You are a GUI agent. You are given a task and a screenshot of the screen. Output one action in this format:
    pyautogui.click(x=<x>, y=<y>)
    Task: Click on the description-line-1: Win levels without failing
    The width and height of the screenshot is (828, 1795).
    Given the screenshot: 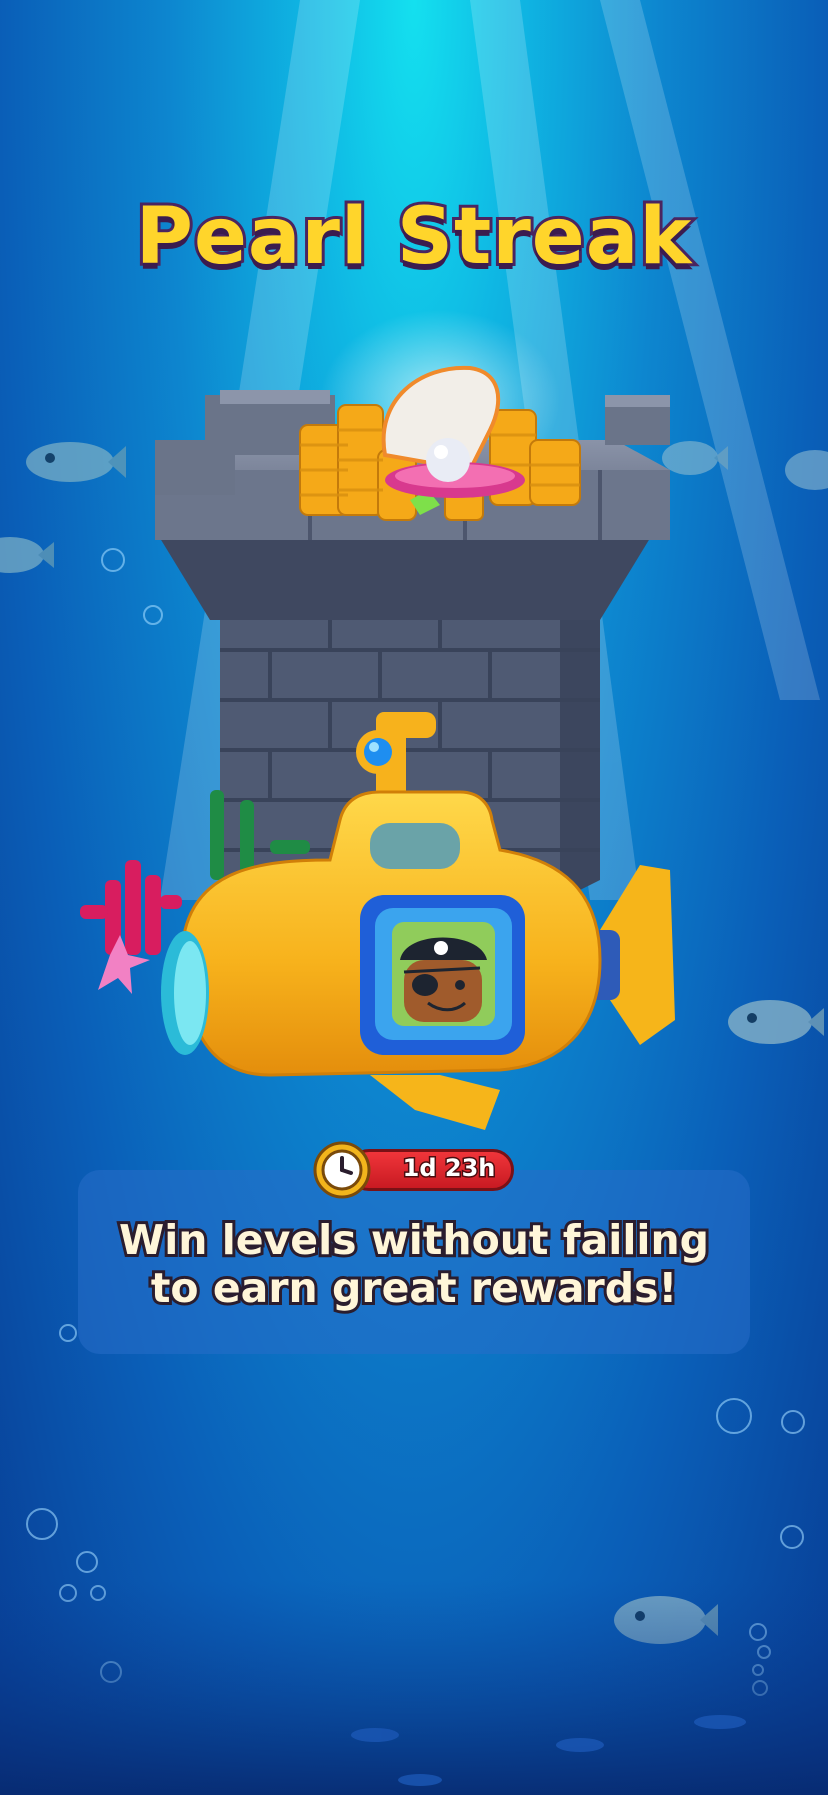 What is the action you would take?
    pyautogui.click(x=414, y=1240)
    